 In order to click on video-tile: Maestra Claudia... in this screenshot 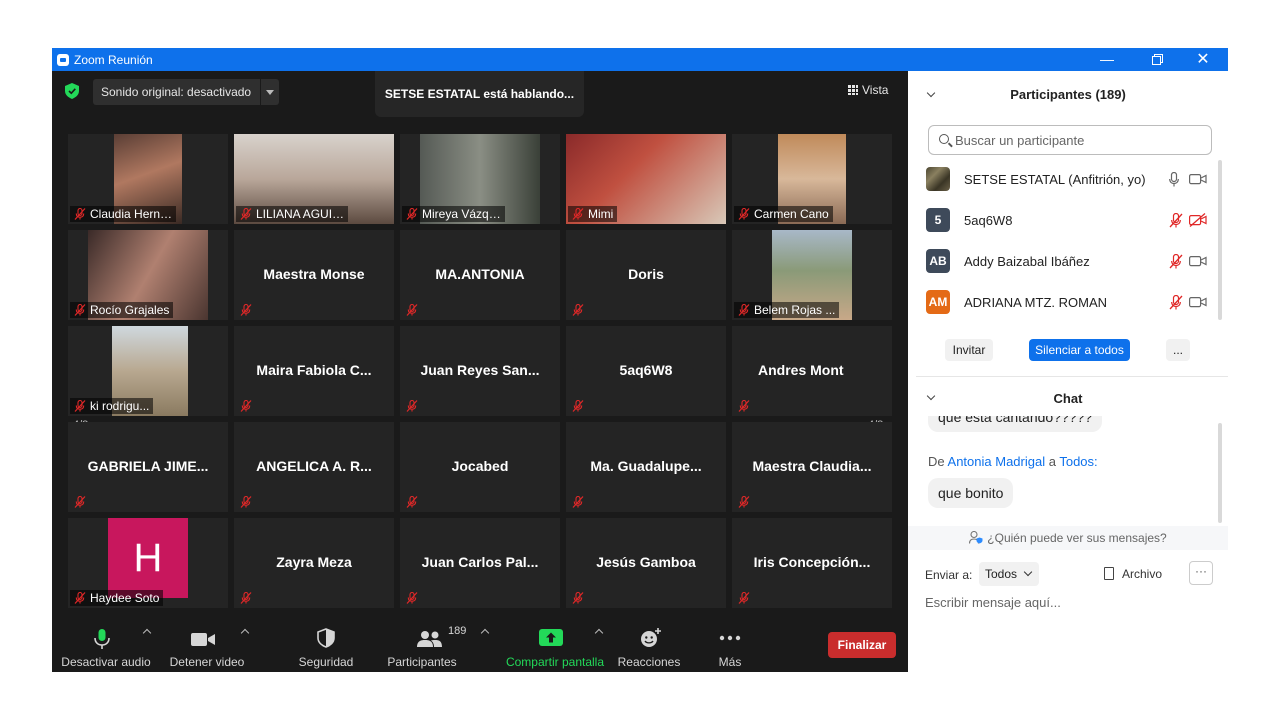, I will do `click(812, 467)`.